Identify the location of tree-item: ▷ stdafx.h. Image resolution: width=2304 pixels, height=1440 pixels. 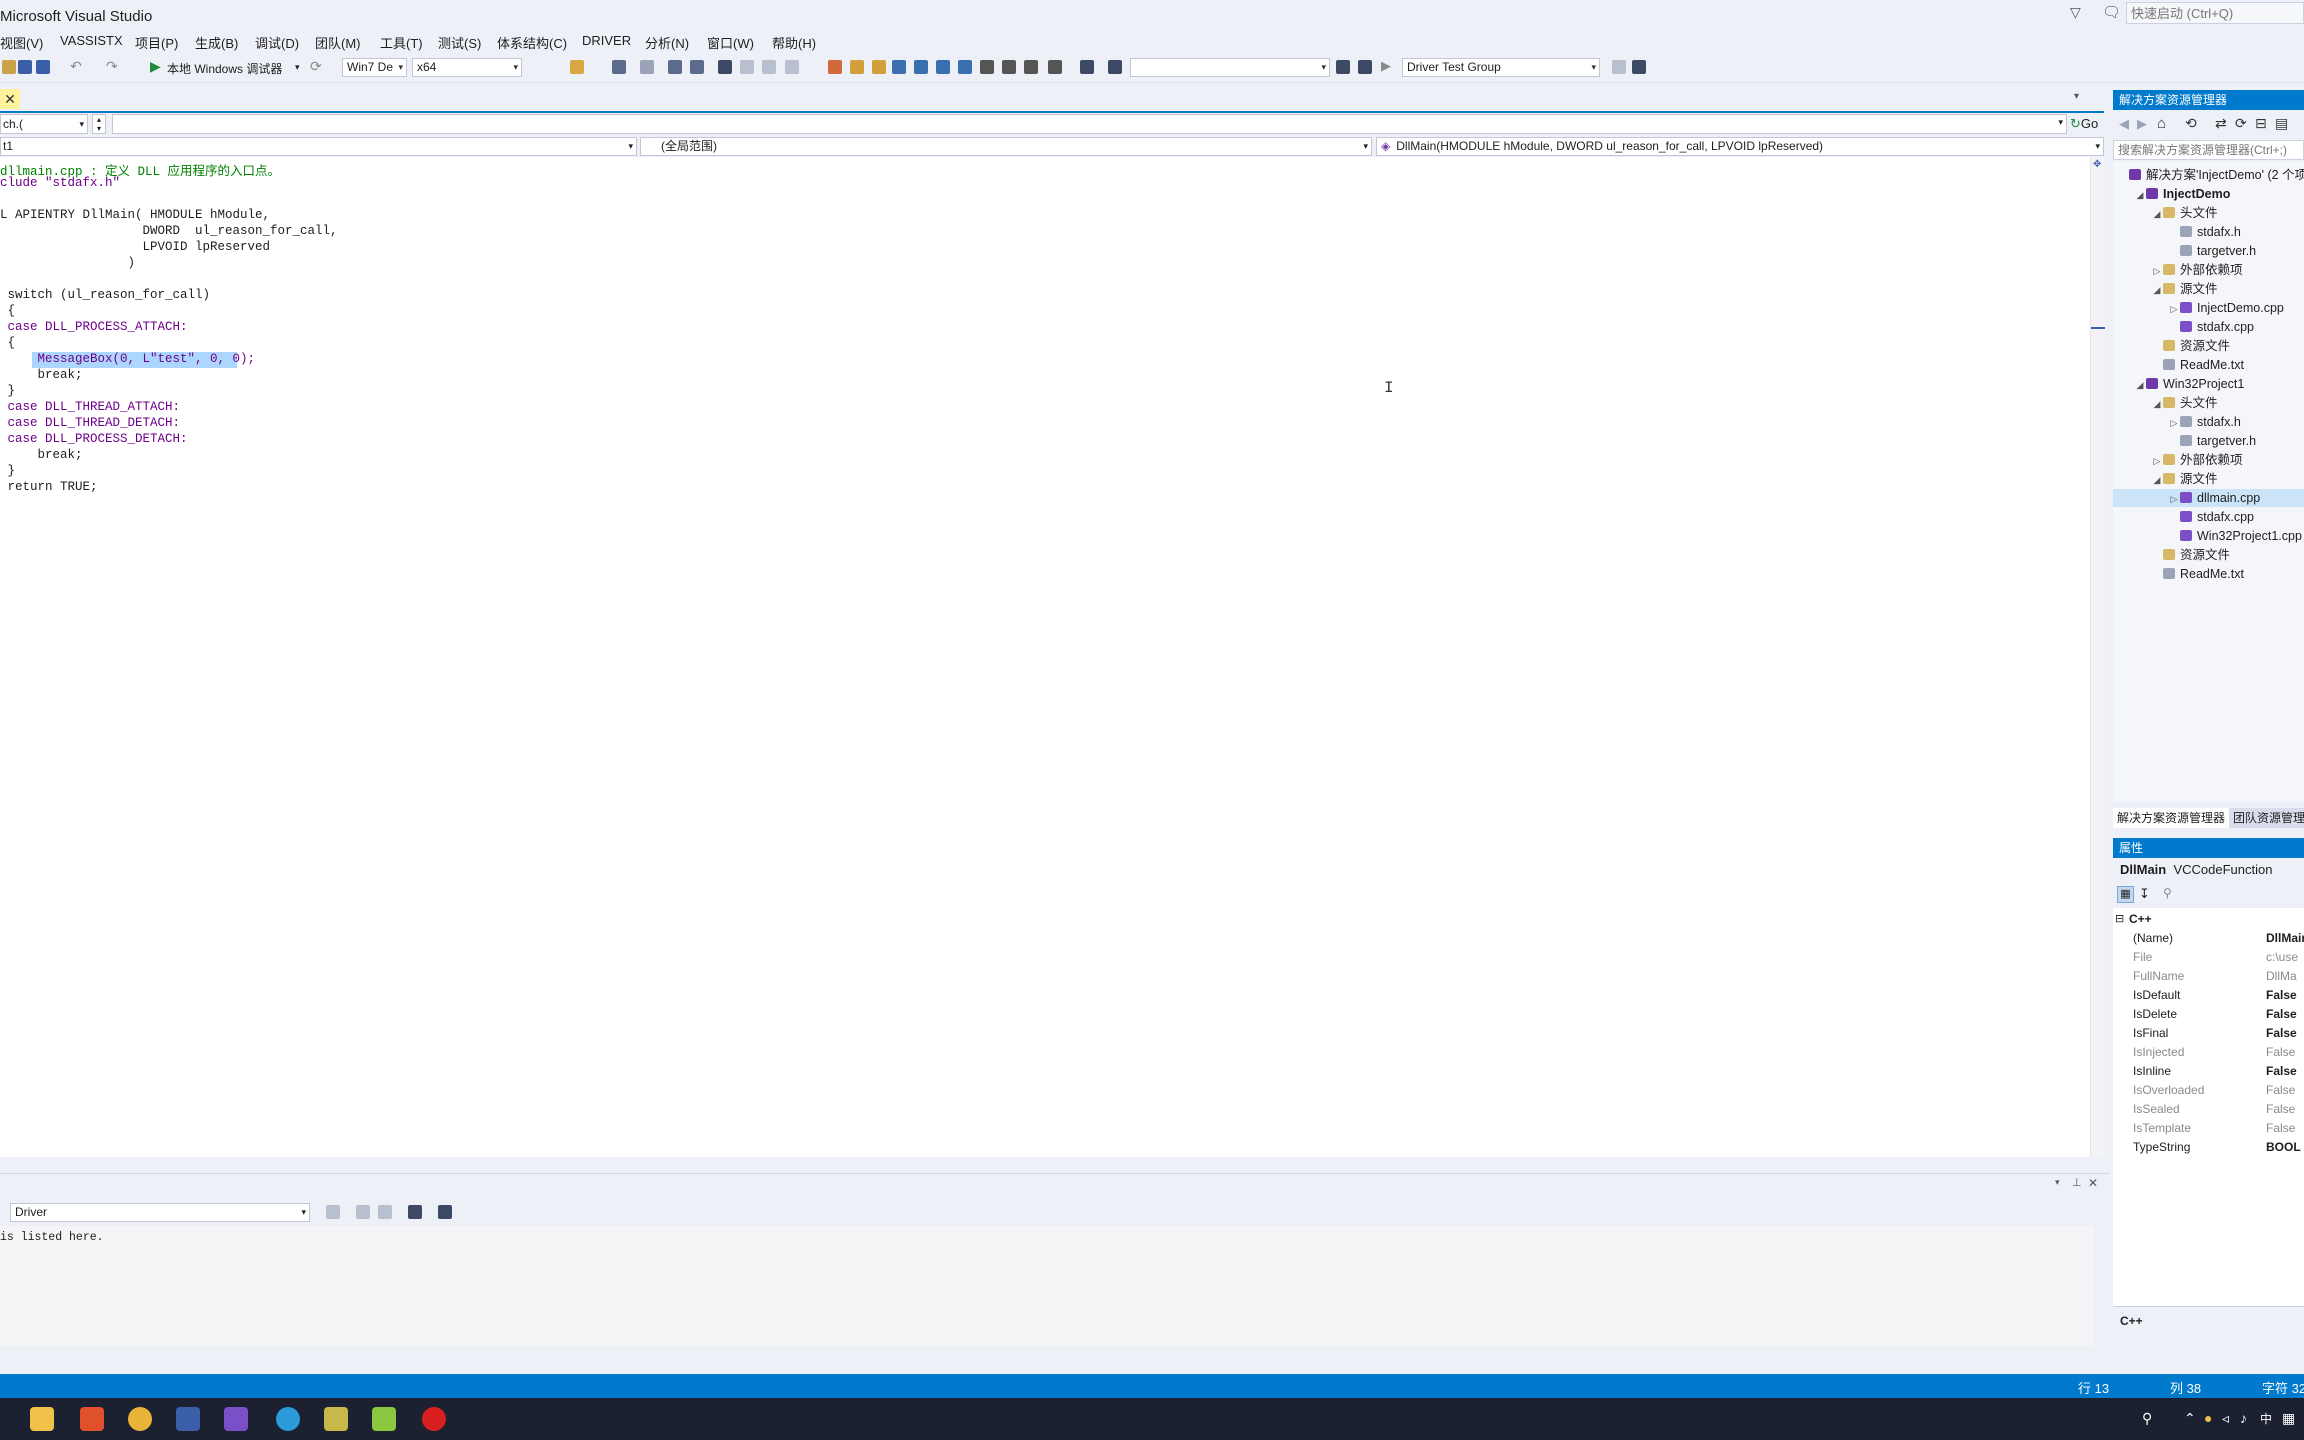
(2208, 422).